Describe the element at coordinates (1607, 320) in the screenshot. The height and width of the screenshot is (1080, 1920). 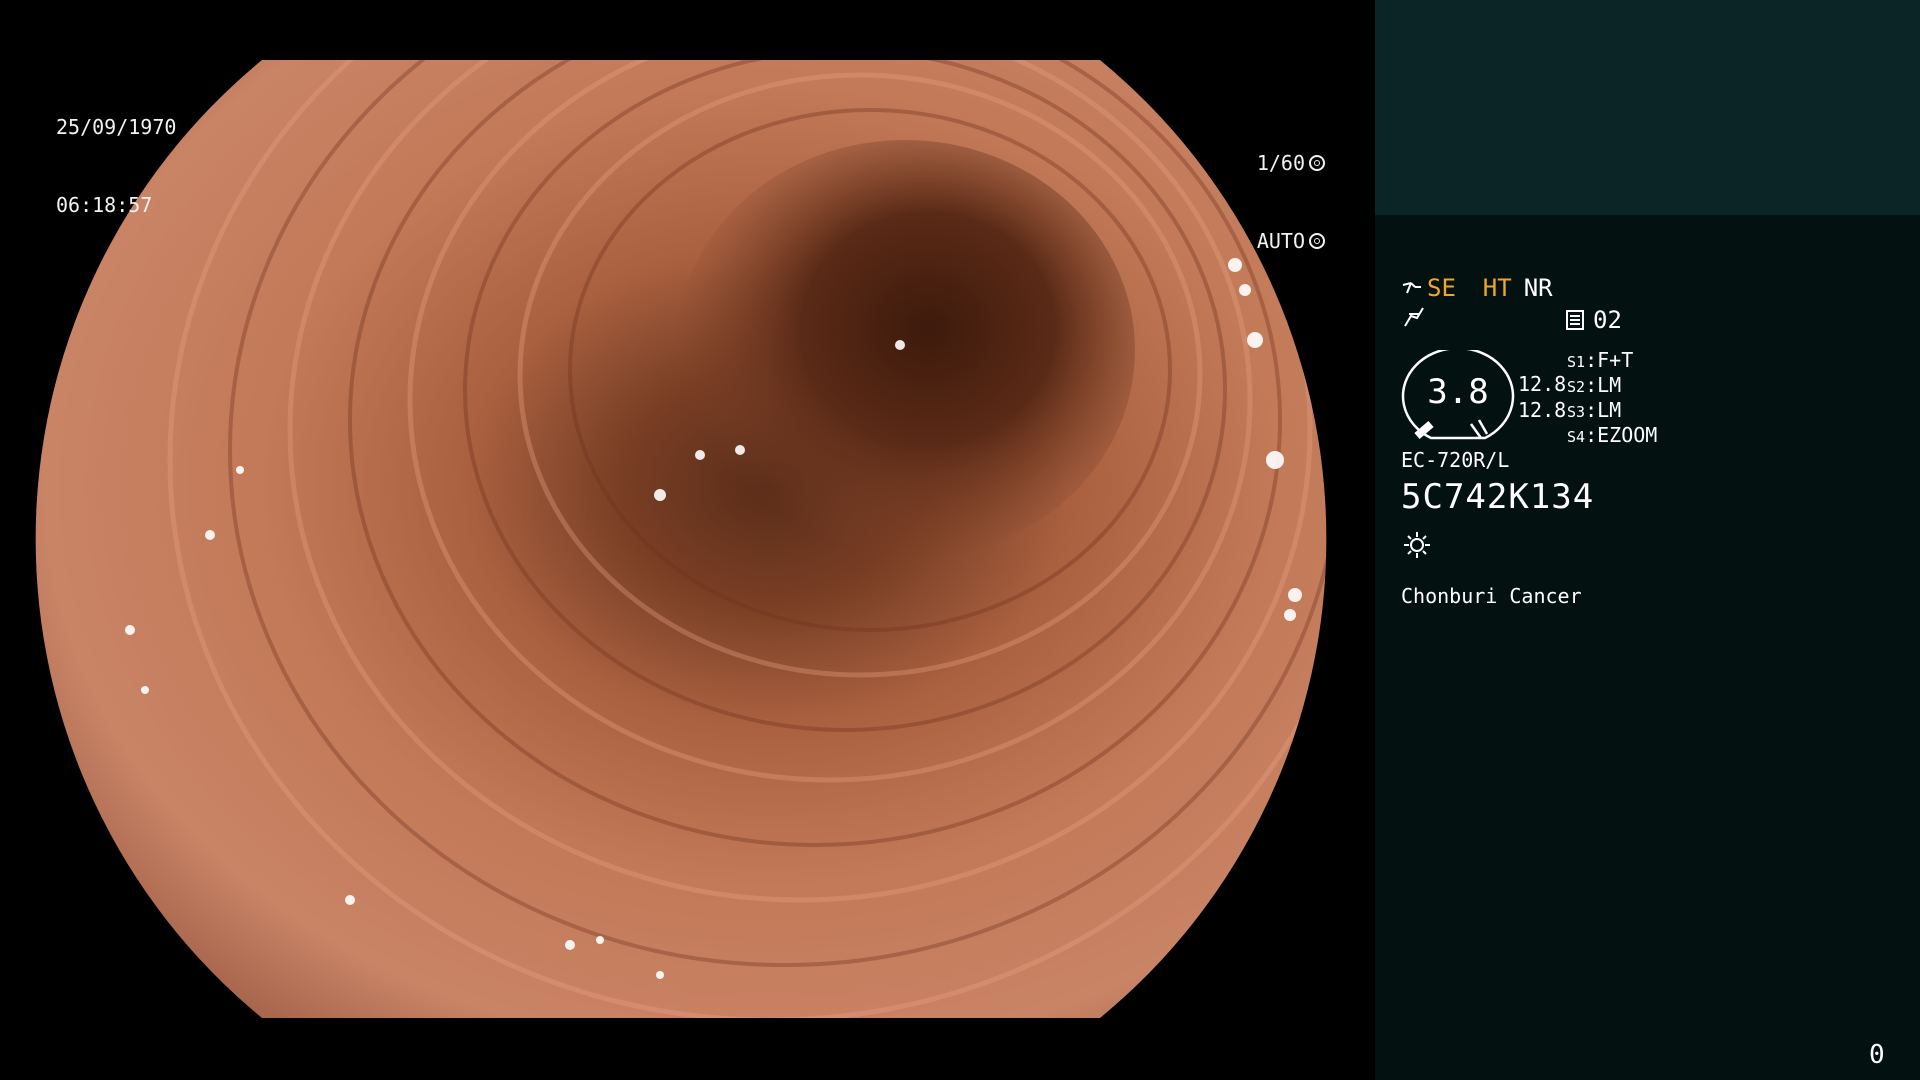
I see `memory-number: 02` at that location.